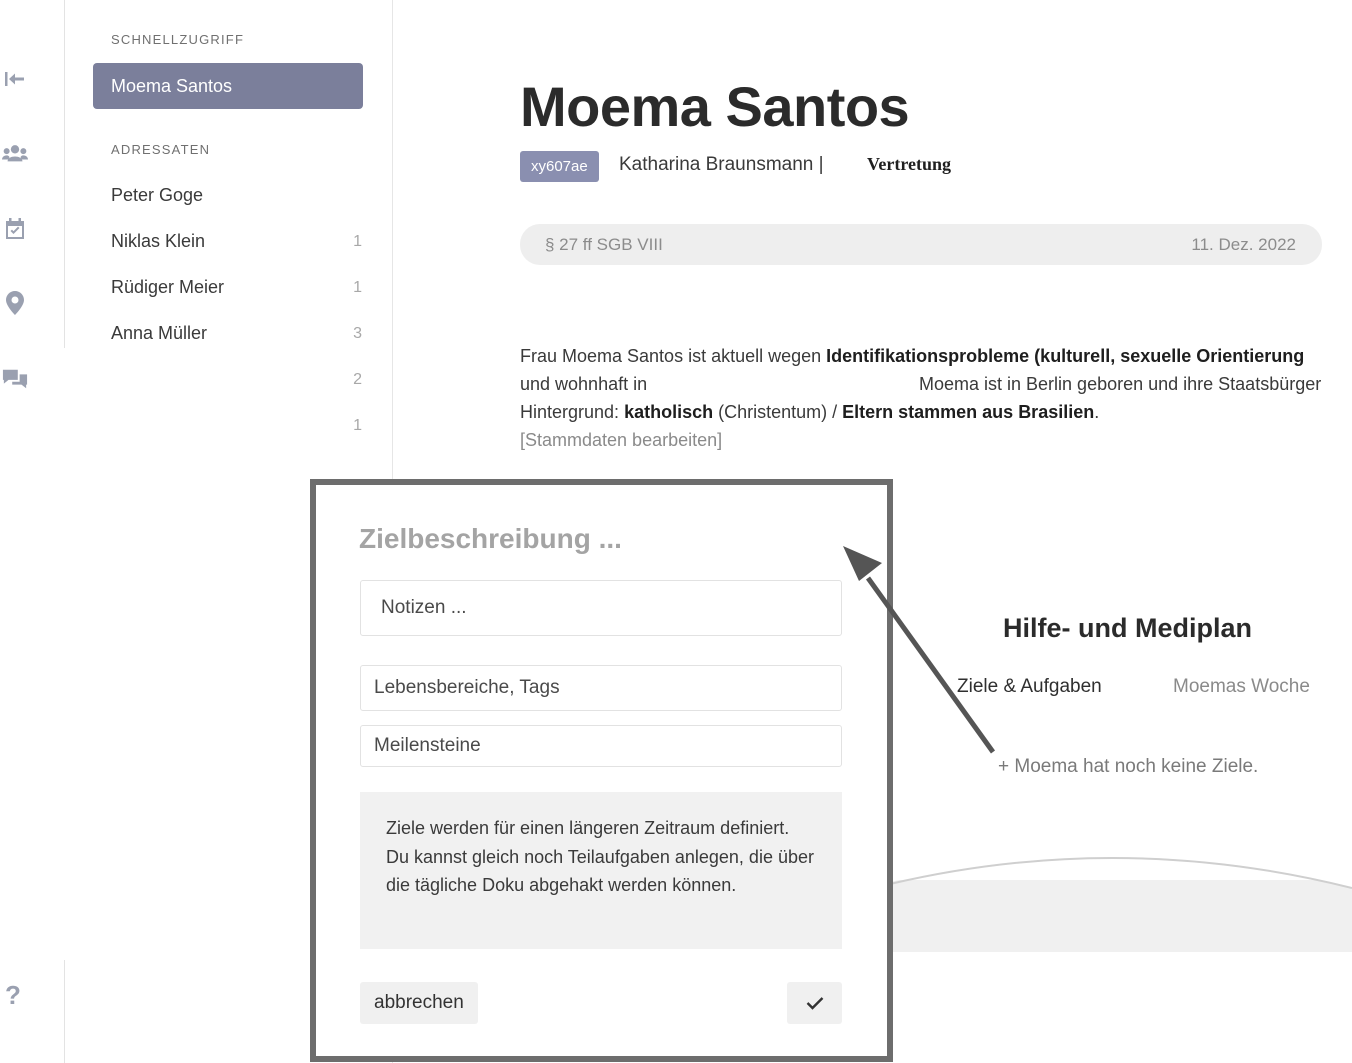 The width and height of the screenshot is (1352, 1063). What do you see at coordinates (921, 244) in the screenshot?
I see `legal-basis-bar: § 27 ff SGB VIII 11. Dez. 2022` at bounding box center [921, 244].